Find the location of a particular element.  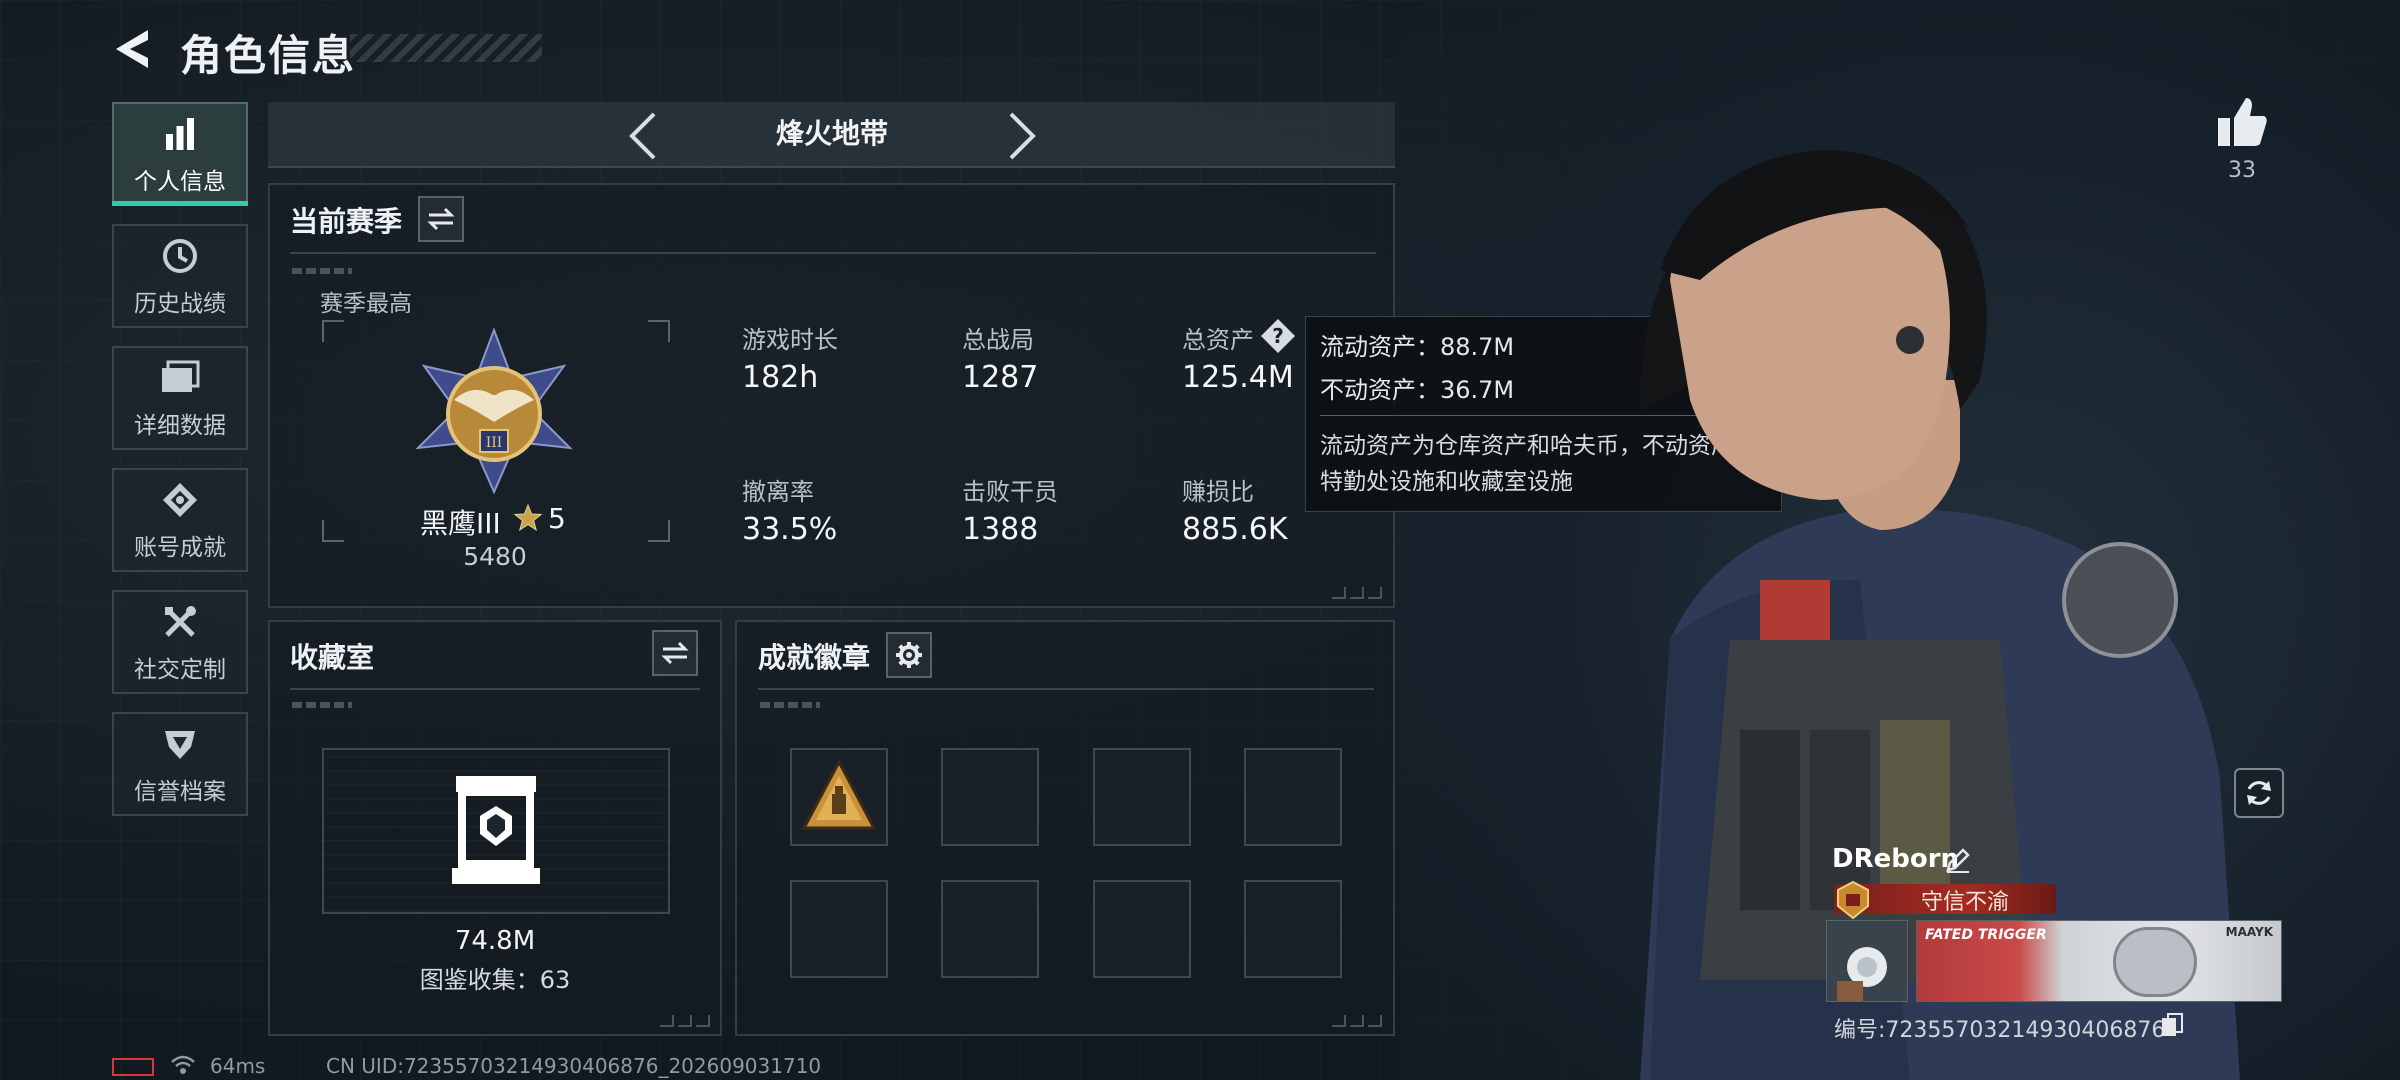

collection-switch-button is located at coordinates (675, 653).